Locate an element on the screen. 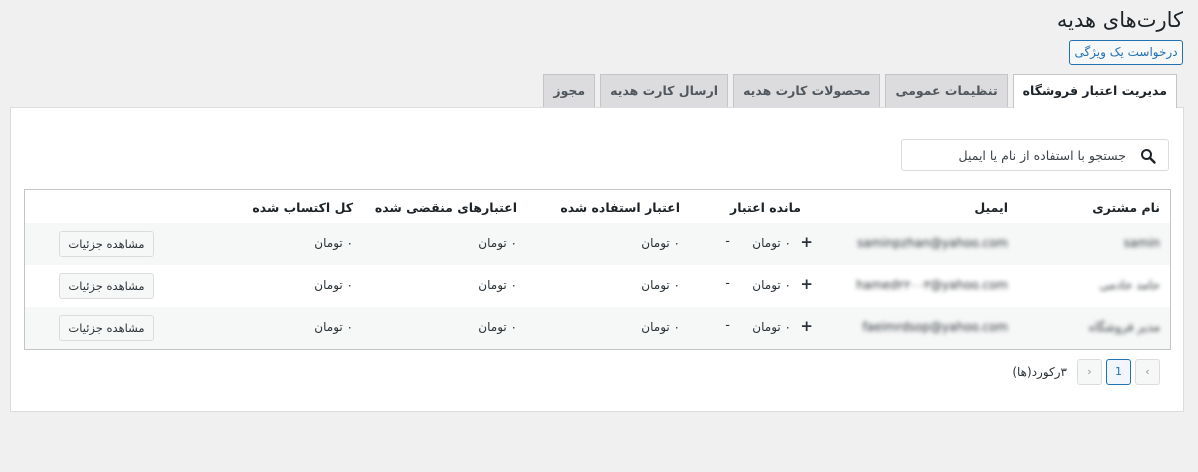 The image size is (1198, 472). search-input is located at coordinates (1018, 155).